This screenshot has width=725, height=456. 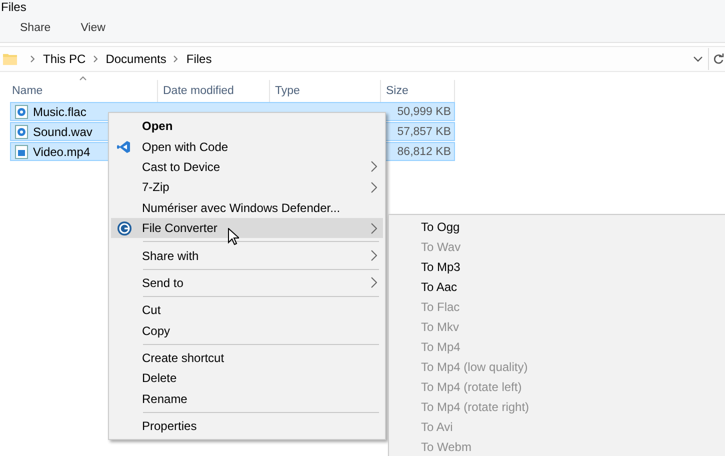 What do you see at coordinates (124, 147) in the screenshot?
I see `code-editor-icon` at bounding box center [124, 147].